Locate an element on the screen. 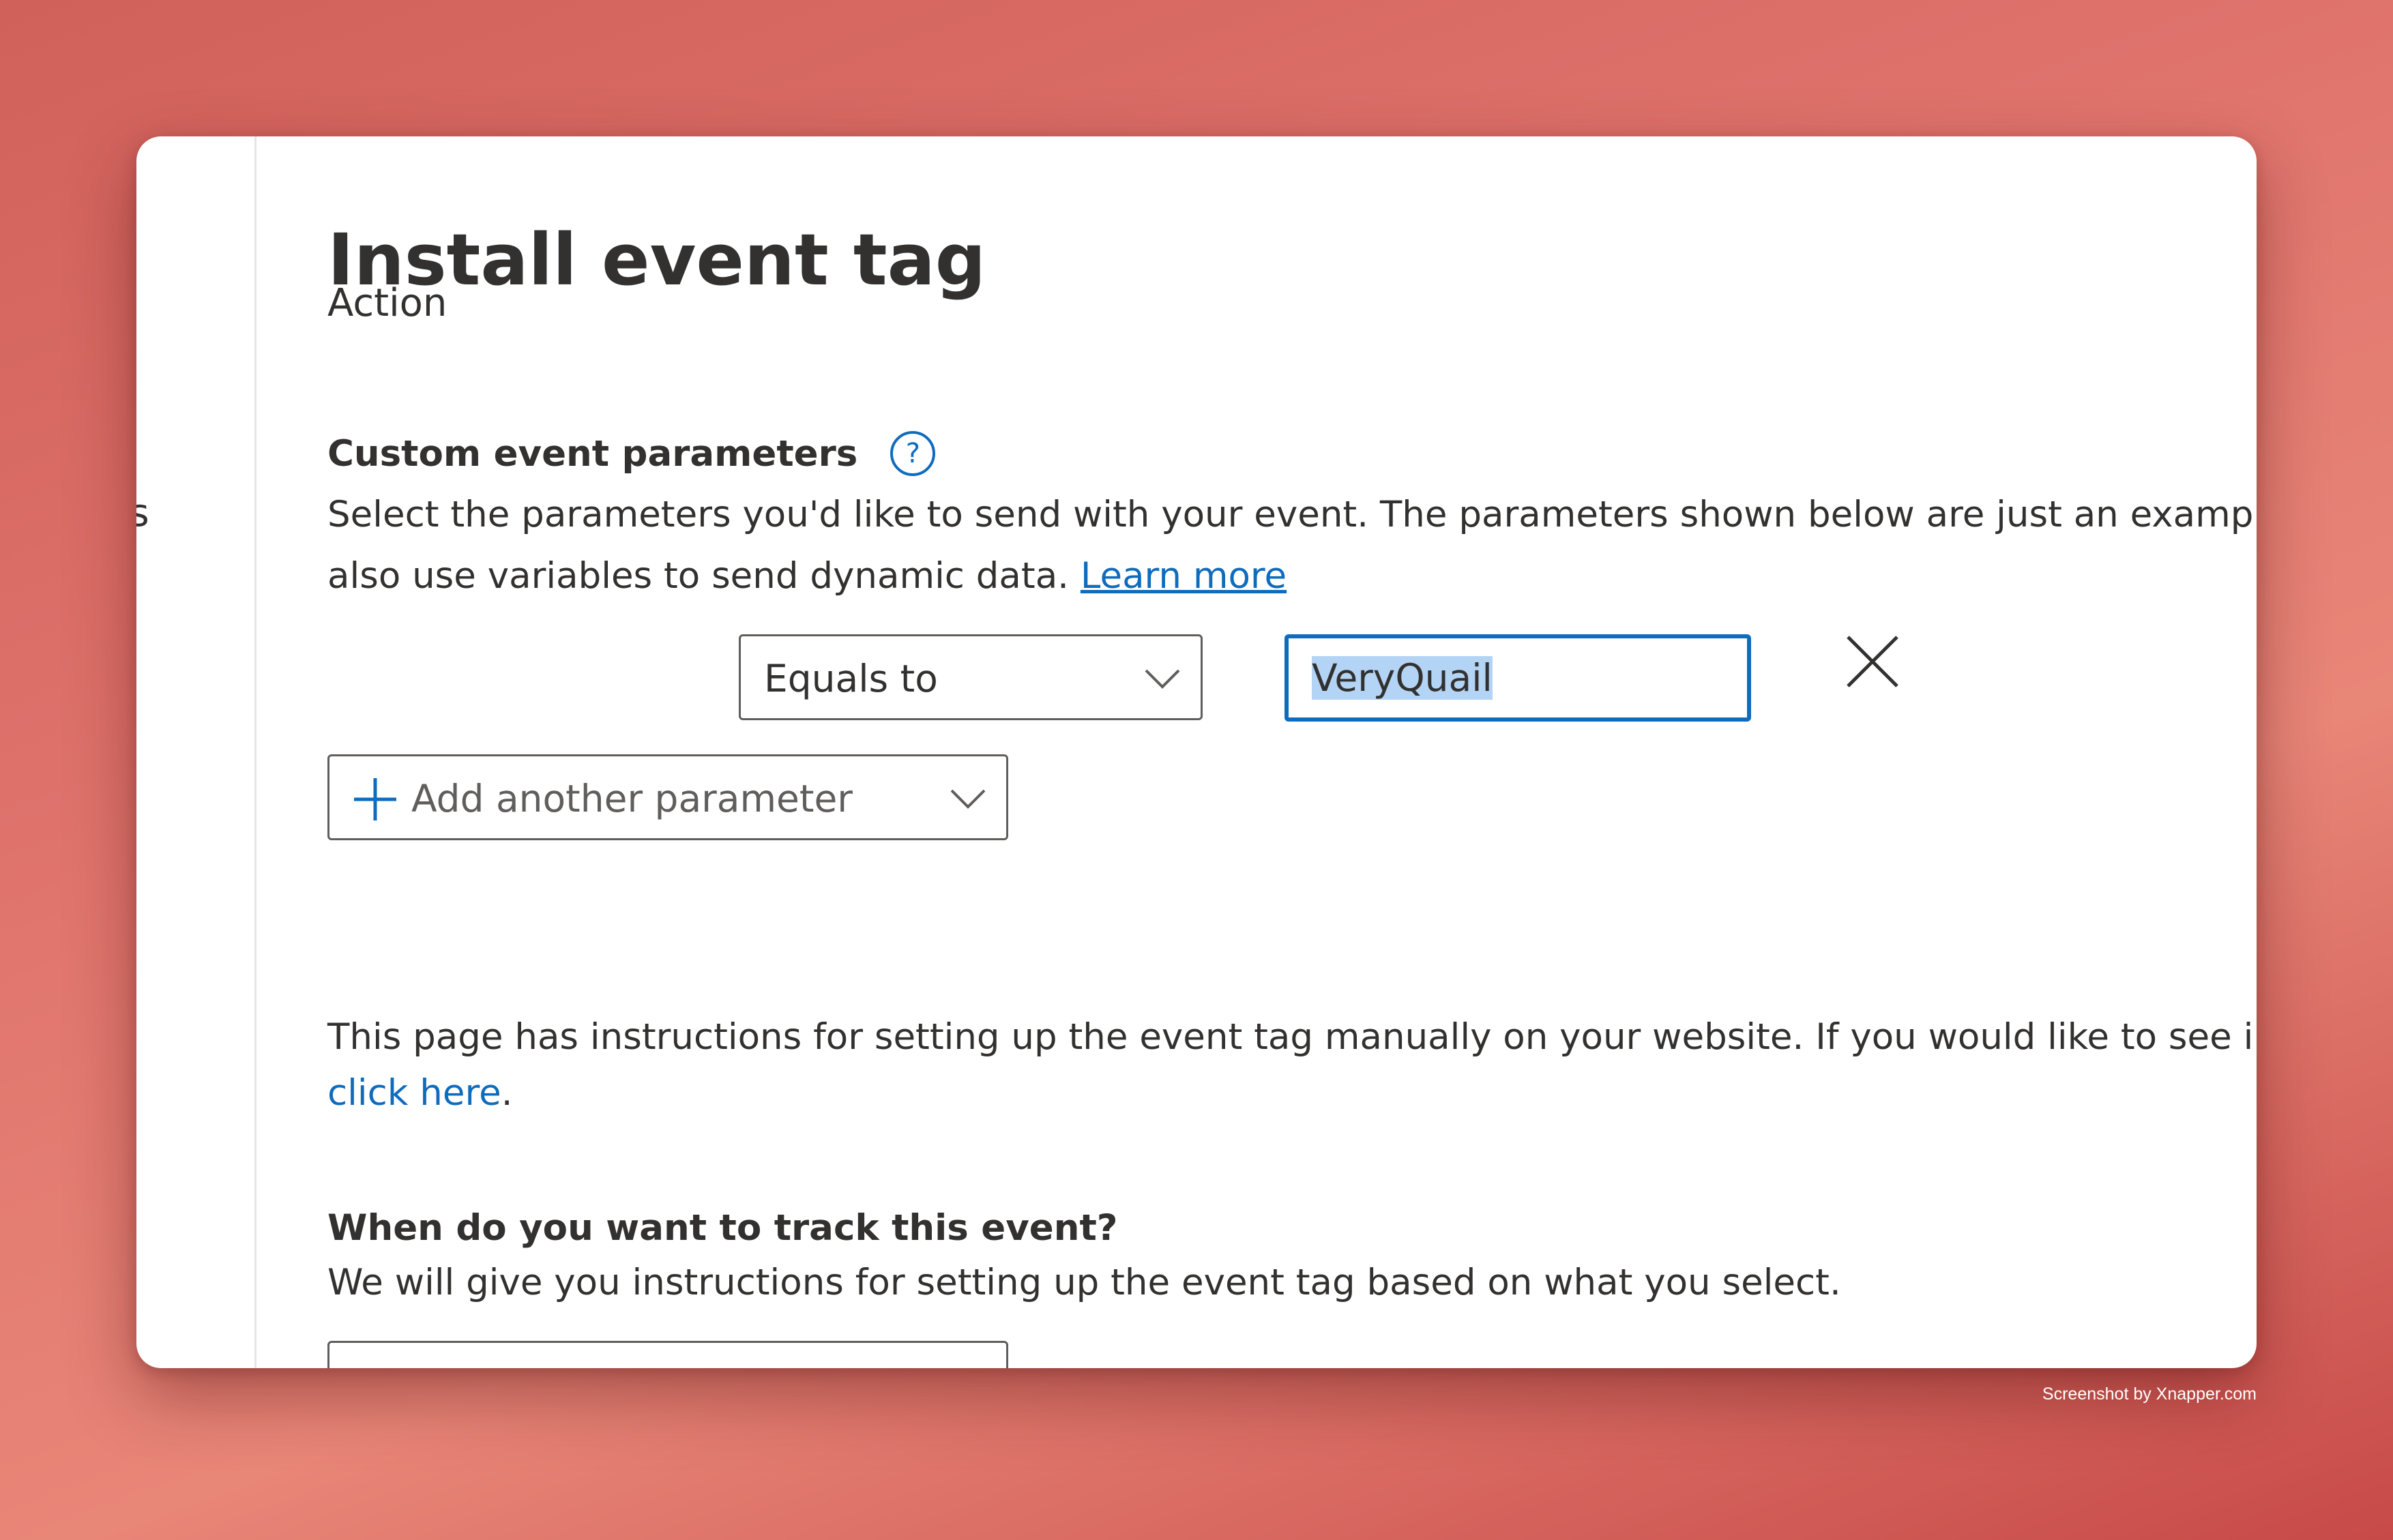 The image size is (2393, 1540). learn-more-link: Learn more is located at coordinates (1184, 576).